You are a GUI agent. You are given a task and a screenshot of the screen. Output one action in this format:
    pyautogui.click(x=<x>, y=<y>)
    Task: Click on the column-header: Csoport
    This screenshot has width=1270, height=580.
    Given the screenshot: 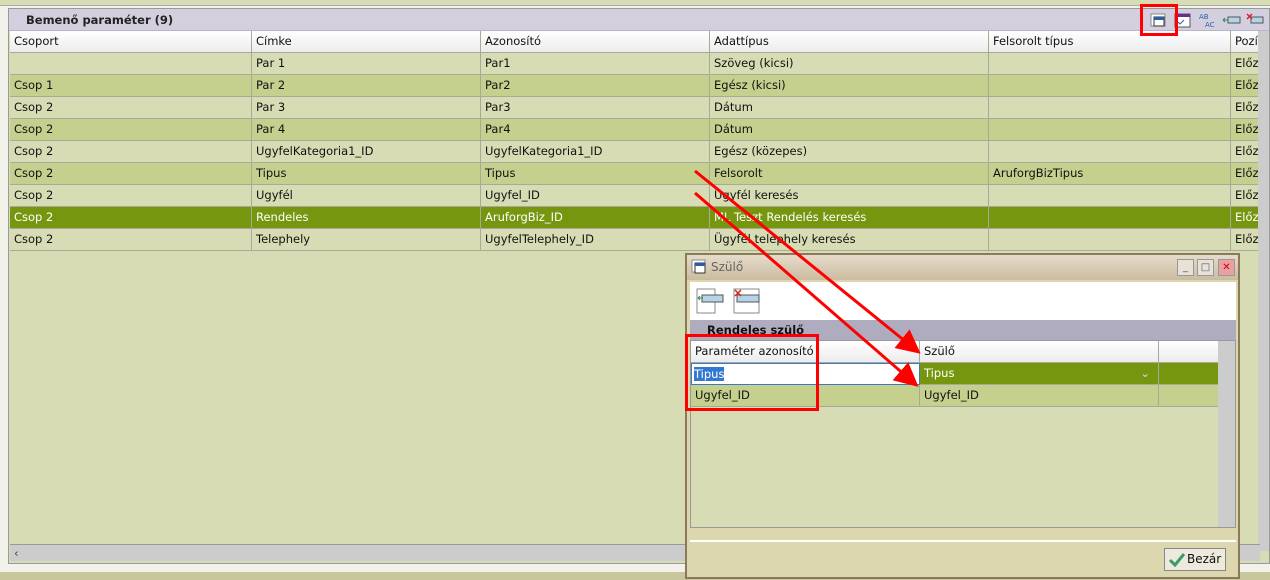 What is the action you would take?
    pyautogui.click(x=131, y=42)
    